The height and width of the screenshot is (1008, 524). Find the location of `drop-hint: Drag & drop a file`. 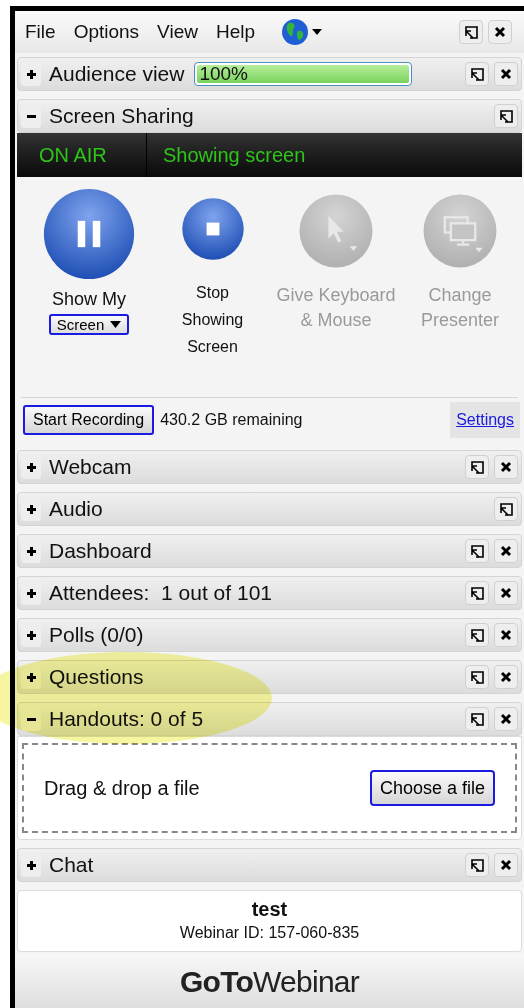

drop-hint: Drag & drop a file is located at coordinates (122, 788).